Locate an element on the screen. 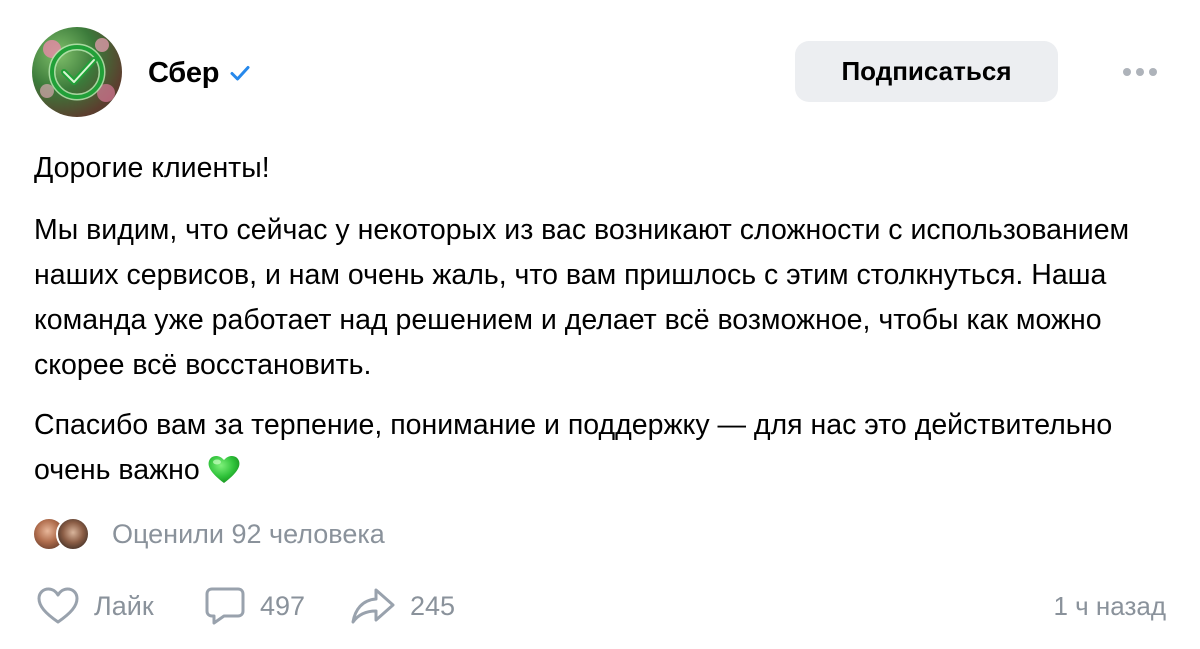  share-arrow-icon is located at coordinates (373, 606).